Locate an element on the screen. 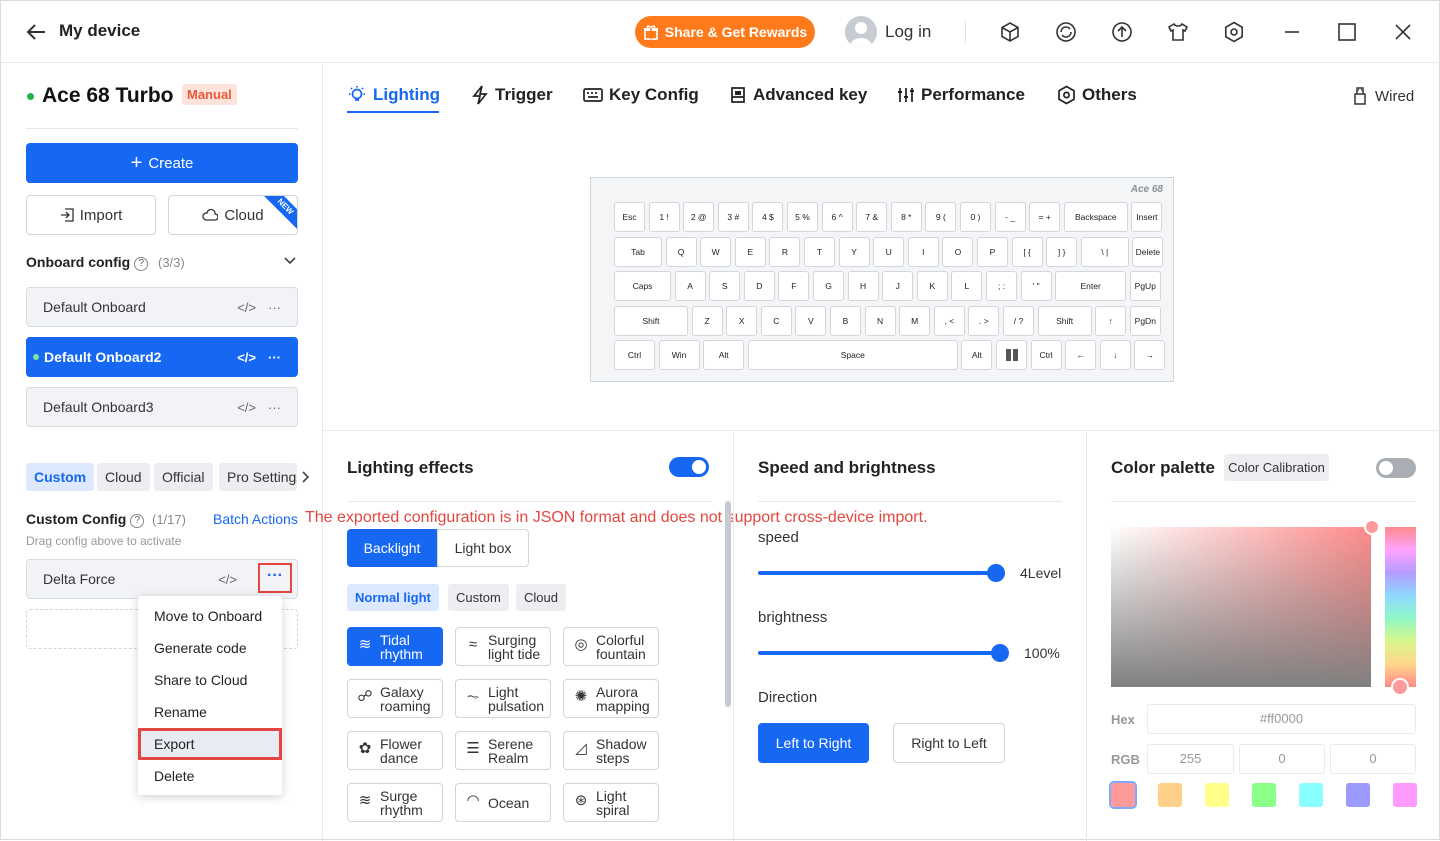  key-symbol: ← is located at coordinates (1081, 355).